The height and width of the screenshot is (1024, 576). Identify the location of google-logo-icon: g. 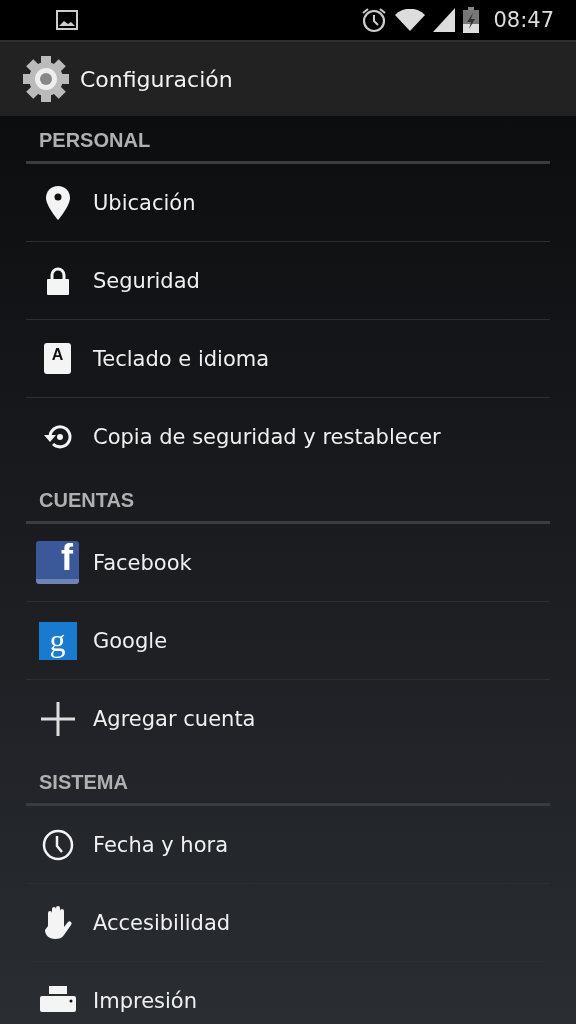
(57, 640).